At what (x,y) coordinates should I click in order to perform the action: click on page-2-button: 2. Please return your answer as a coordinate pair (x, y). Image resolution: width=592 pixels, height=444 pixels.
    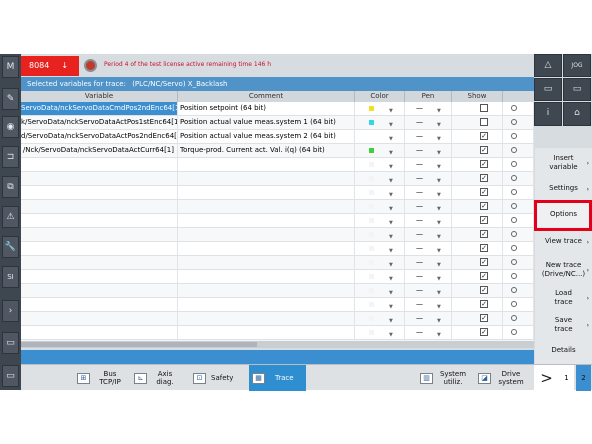
    Looking at the image, I should click on (583, 378).